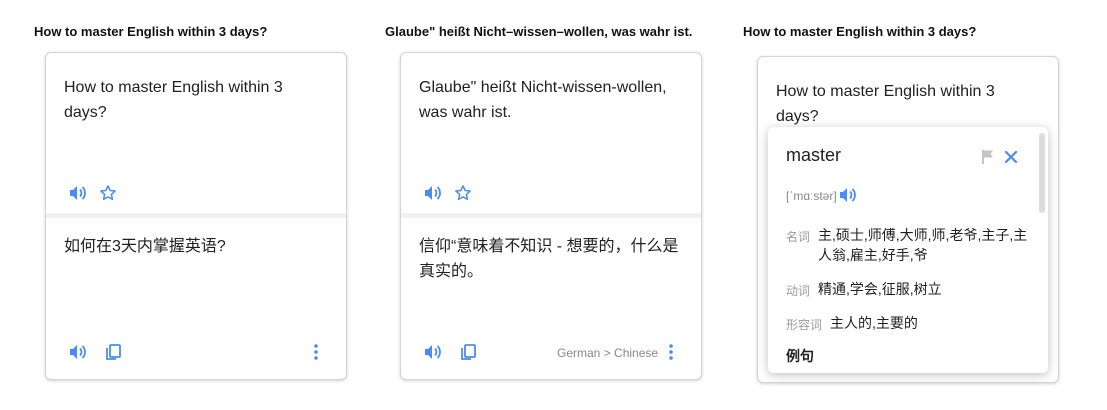 This screenshot has width=1107, height=410. I want to click on definition: 主人的,主要的, so click(874, 323).